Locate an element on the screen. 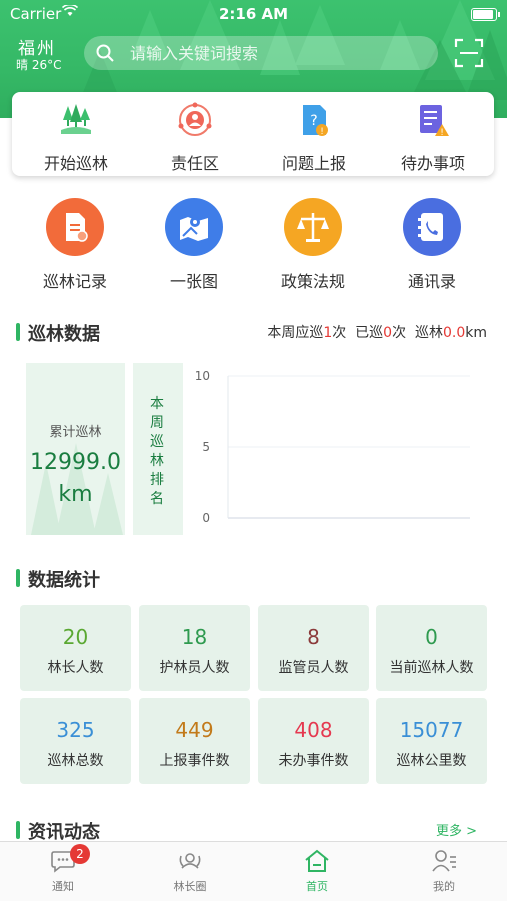  tab-label: 首页 is located at coordinates (317, 886).